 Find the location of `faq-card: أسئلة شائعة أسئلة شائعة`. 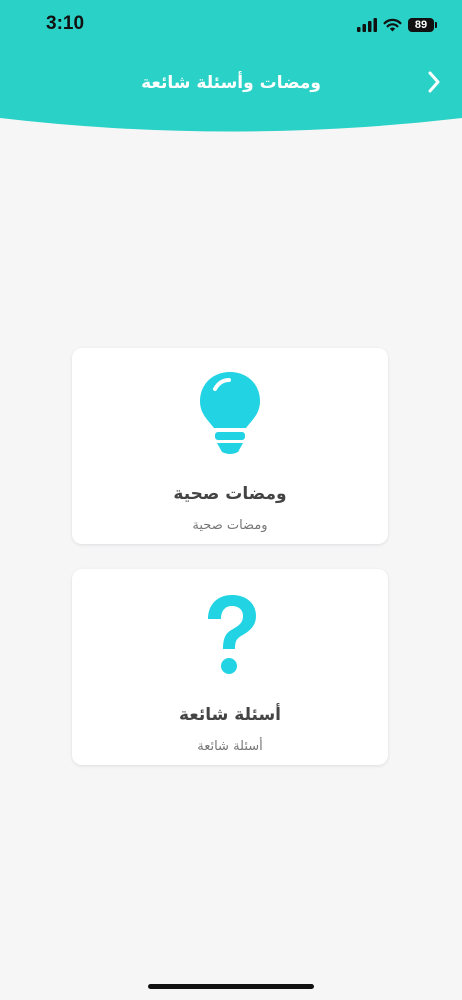

faq-card: أسئلة شائعة أسئلة شائعة is located at coordinates (230, 667).